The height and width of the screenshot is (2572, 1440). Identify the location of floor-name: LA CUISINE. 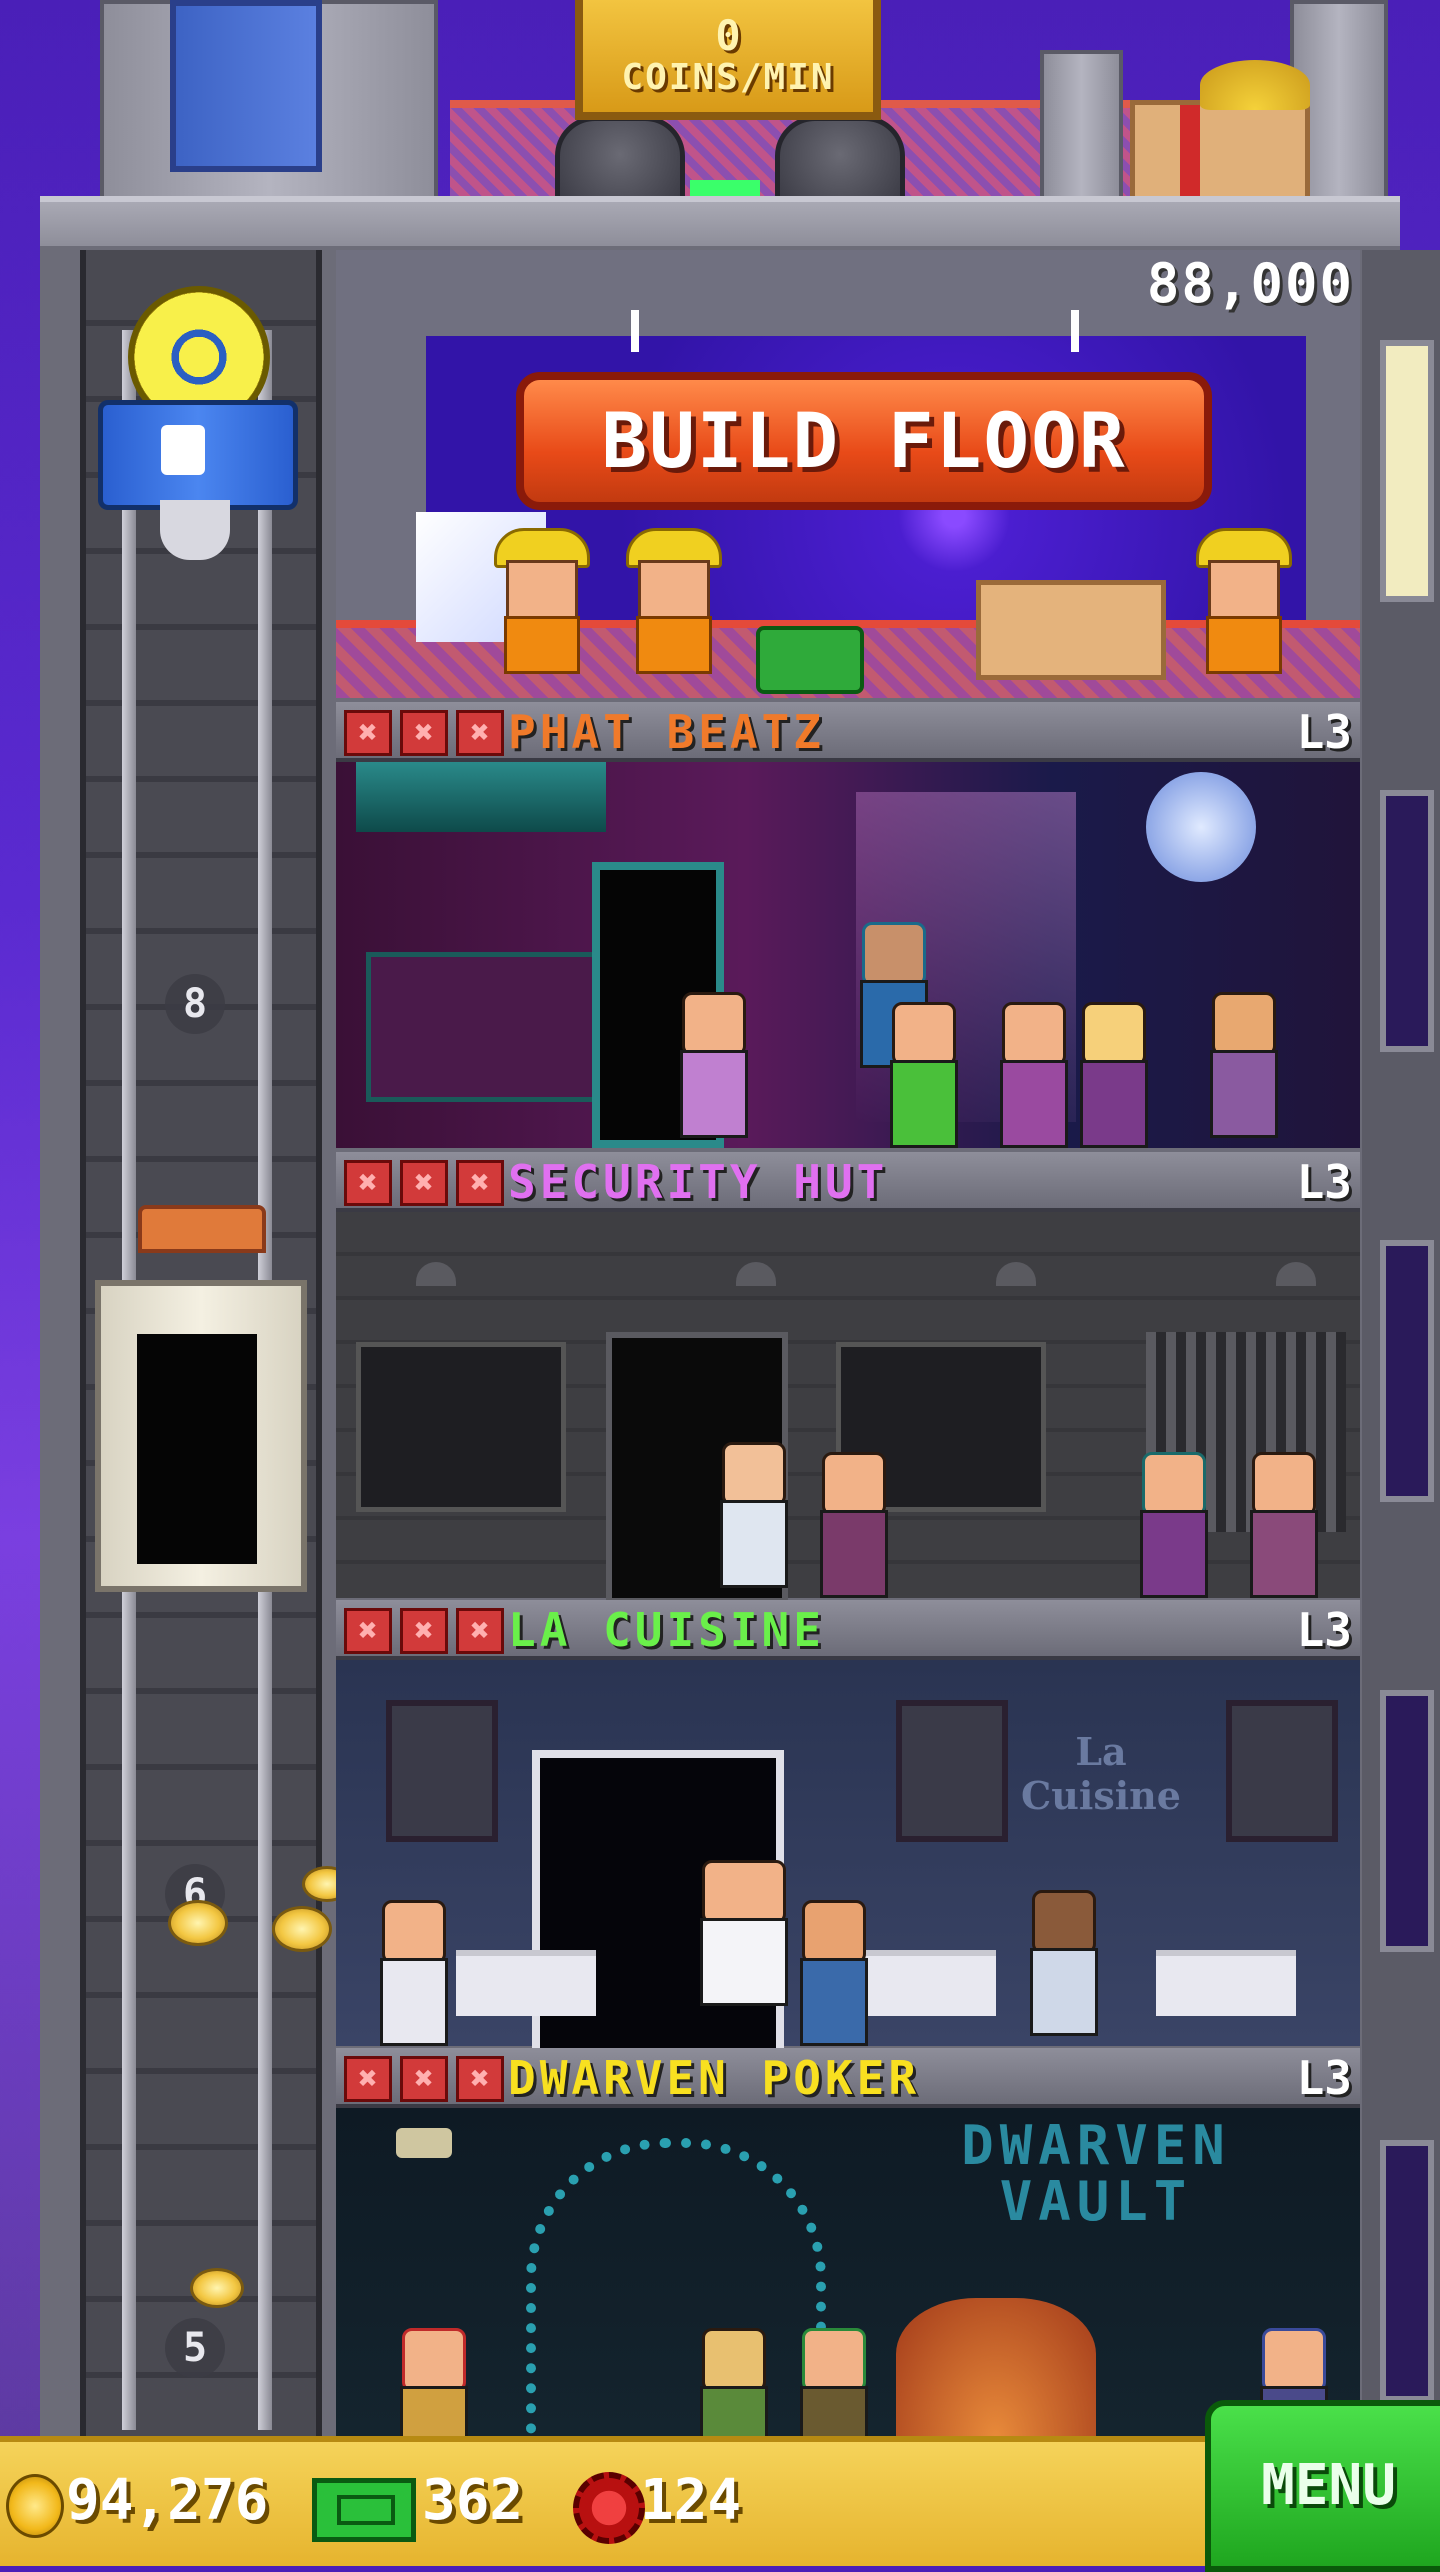
(666, 1630).